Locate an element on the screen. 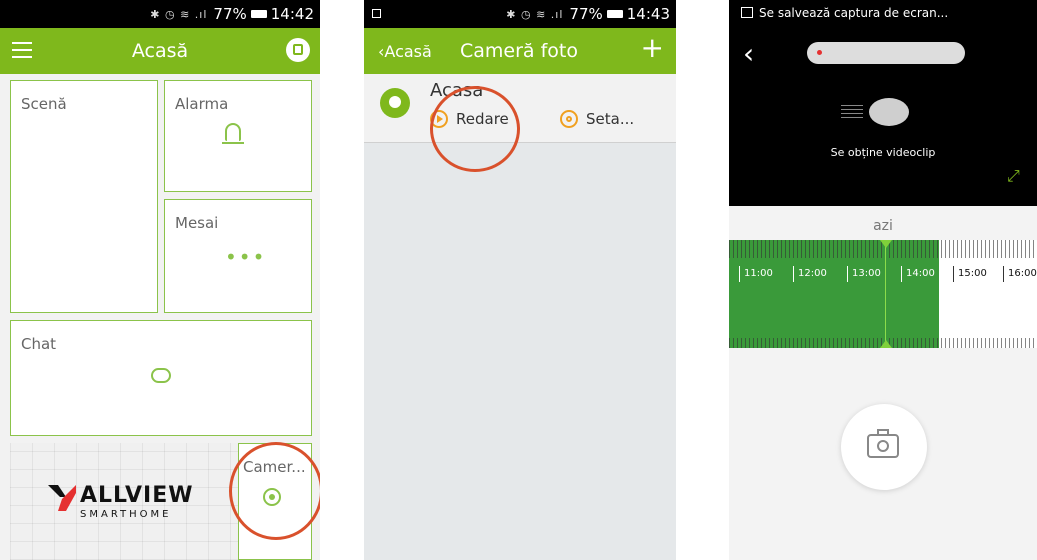 This screenshot has width=1037, height=560. tile-scene-label: Scenă is located at coordinates (44, 104).